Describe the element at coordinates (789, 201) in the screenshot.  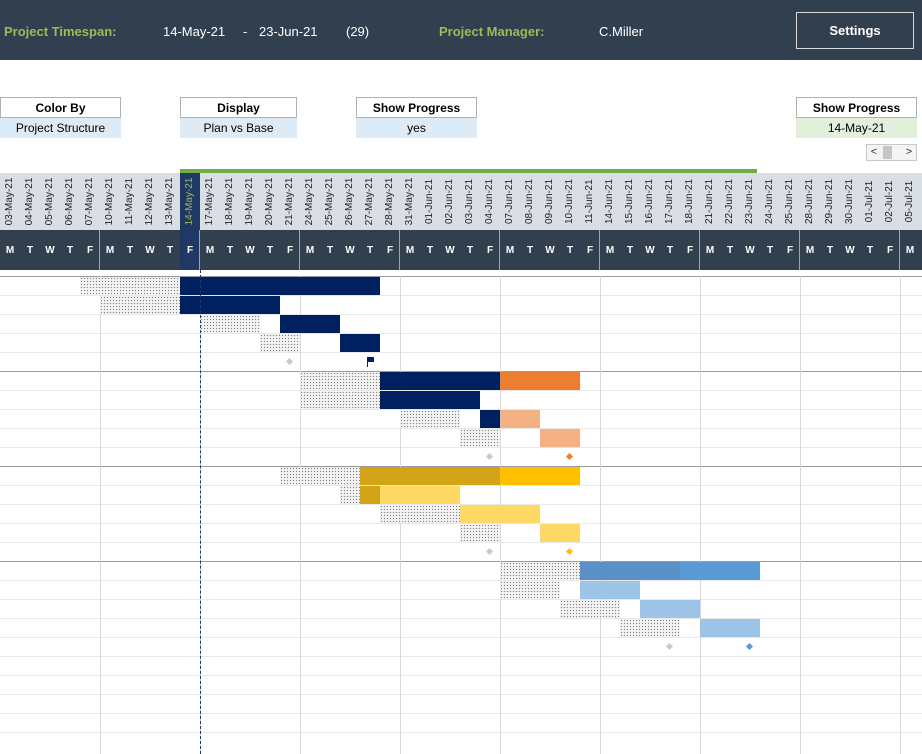
I see `date-label: 25-Jun-21` at that location.